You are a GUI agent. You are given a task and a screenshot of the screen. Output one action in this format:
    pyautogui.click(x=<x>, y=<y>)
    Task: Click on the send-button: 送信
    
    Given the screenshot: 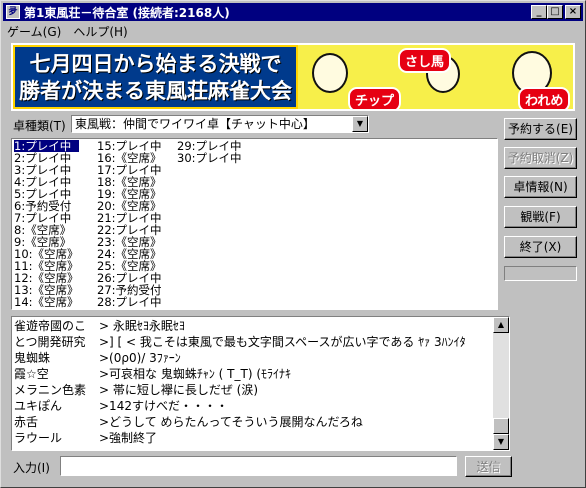 What is the action you would take?
    pyautogui.click(x=488, y=466)
    